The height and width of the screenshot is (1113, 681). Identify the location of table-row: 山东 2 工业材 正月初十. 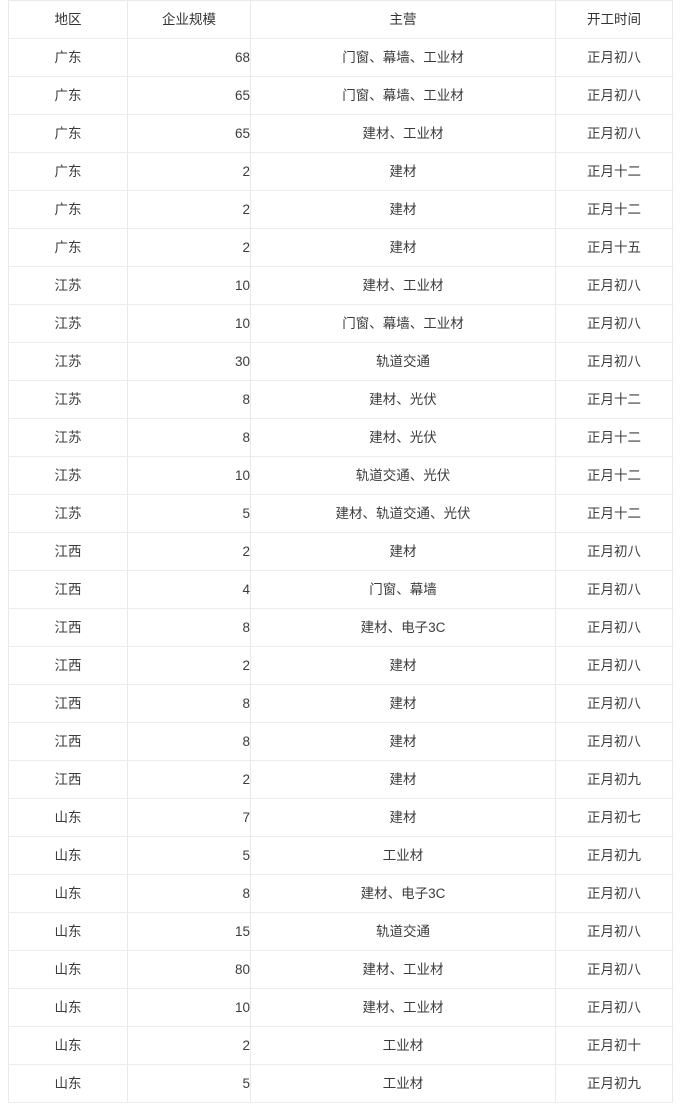
(340, 1045).